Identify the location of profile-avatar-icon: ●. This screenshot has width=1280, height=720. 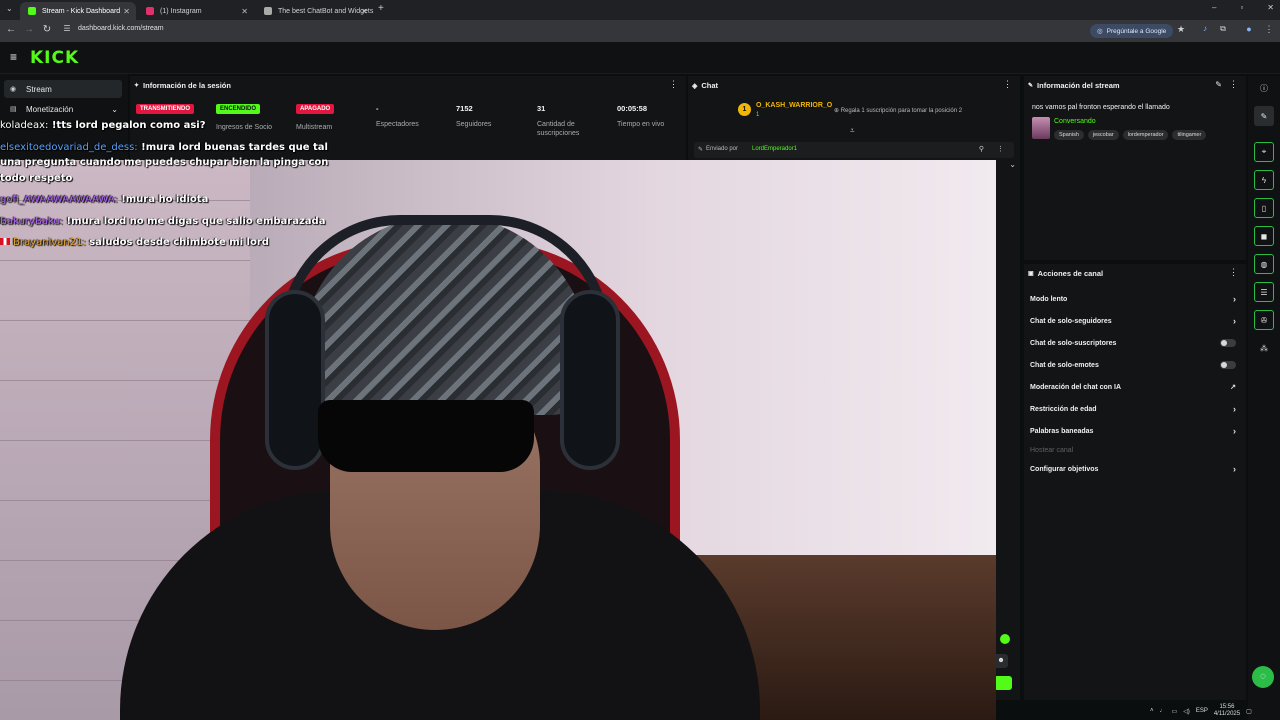
(1249, 29).